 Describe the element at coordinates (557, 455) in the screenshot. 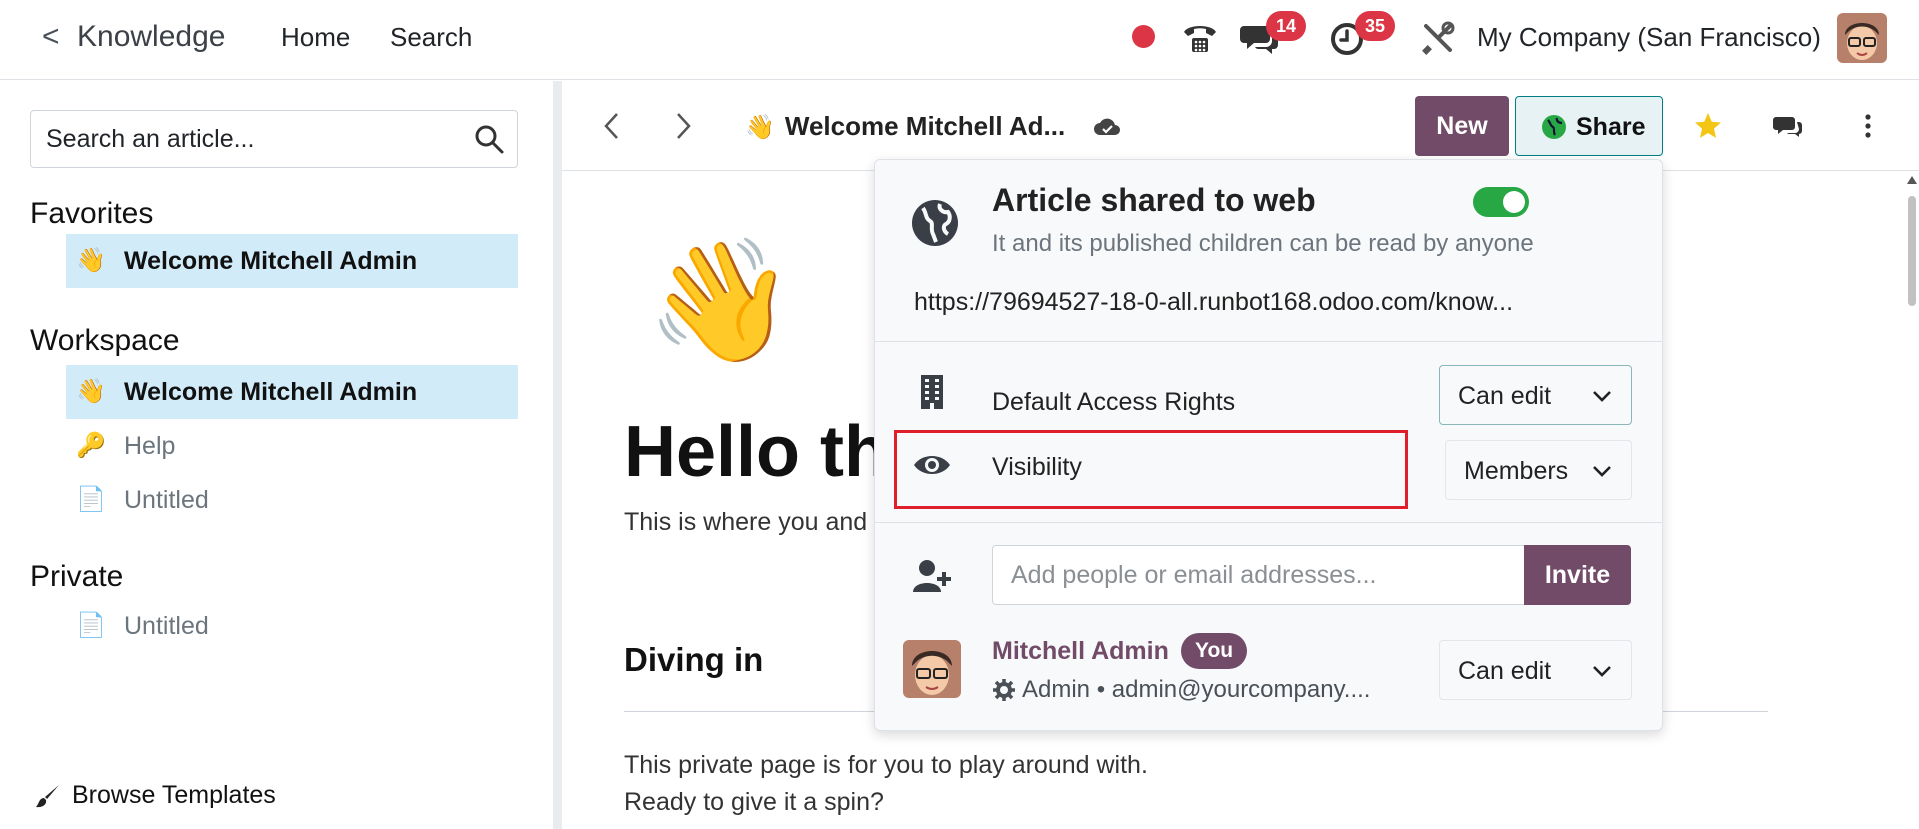

I see `sidebar-resize-handle` at that location.